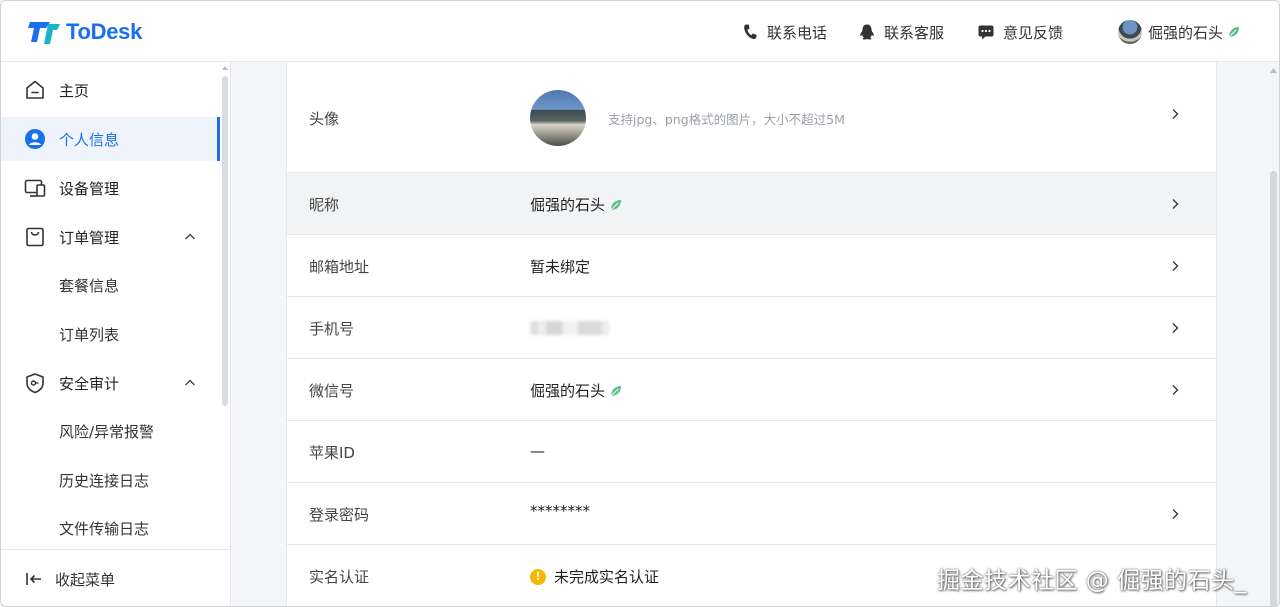 The height and width of the screenshot is (607, 1280). I want to click on collapse-menu-button: 收起菜单, so click(115, 577).